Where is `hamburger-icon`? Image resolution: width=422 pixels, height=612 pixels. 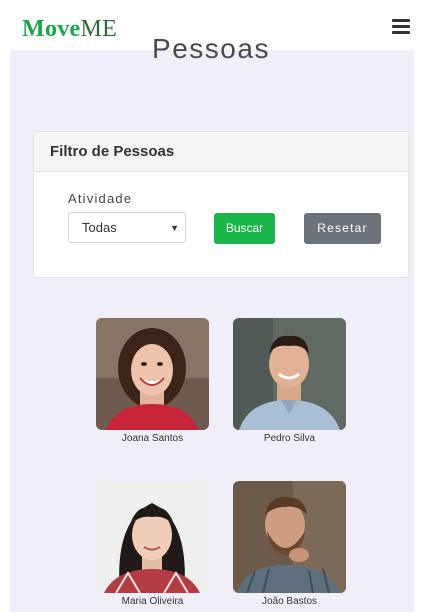
hamburger-icon is located at coordinates (401, 26).